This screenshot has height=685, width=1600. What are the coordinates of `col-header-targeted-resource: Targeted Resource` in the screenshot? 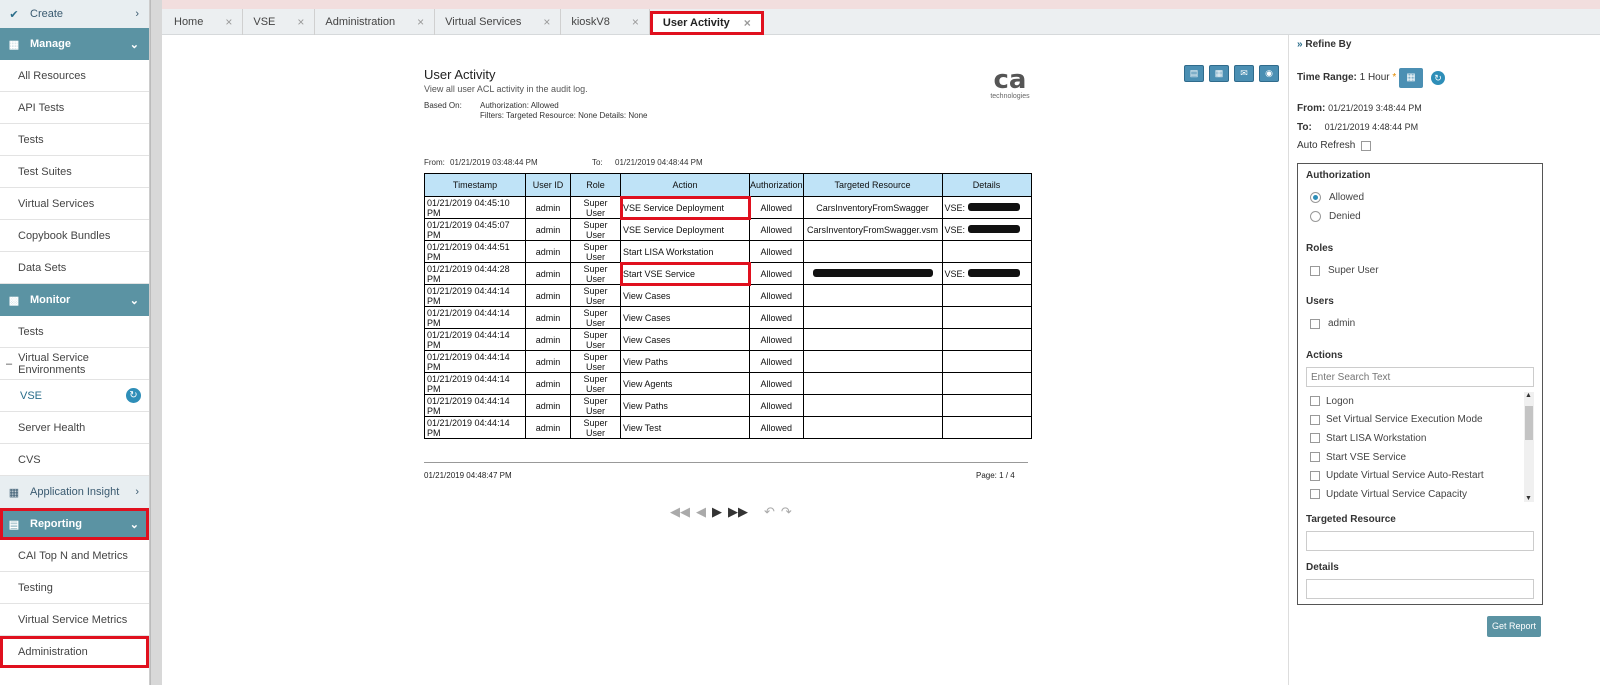 It's located at (872, 185).